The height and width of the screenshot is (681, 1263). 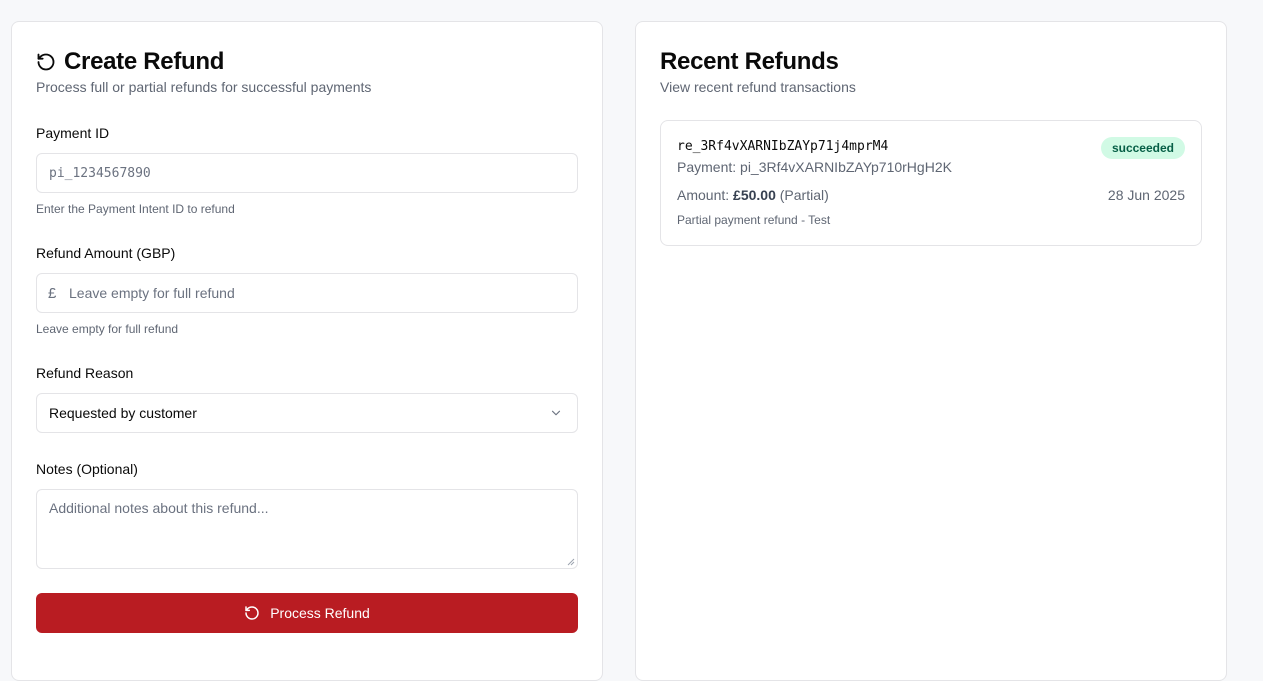 I want to click on payment-id-placeholder: pi_1234567890, so click(x=100, y=173).